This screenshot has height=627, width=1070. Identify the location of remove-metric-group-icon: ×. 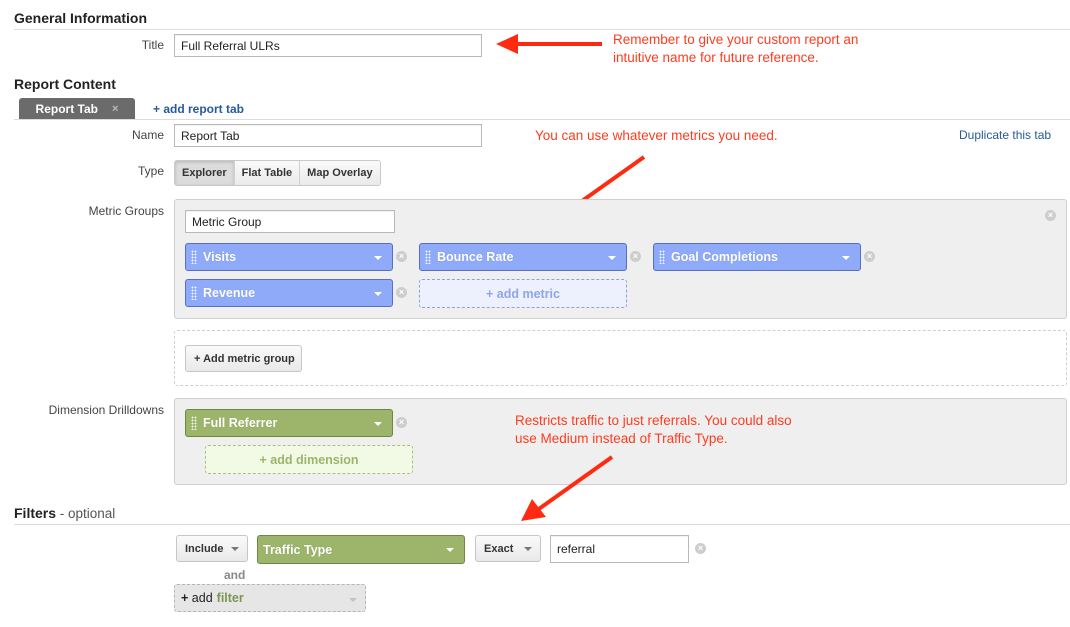
(1050, 215).